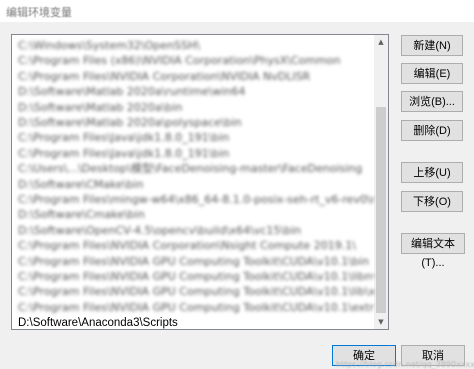 This screenshot has width=474, height=369. I want to click on path-list-item: D:\Software\Matlab 2020a\bin, so click(194, 108).